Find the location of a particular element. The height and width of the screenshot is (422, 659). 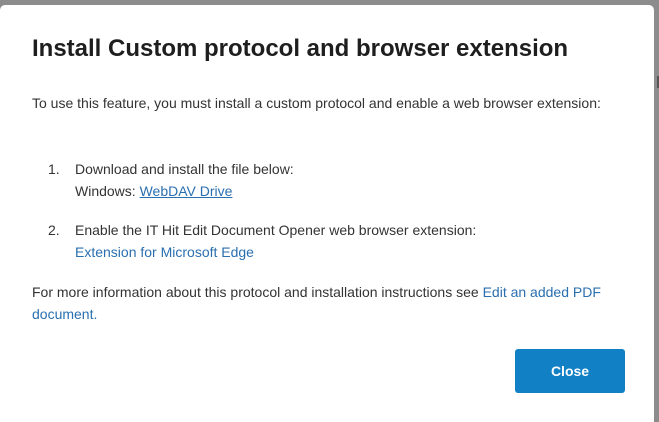

edge-extension-link: Extension for Microsoft Edge is located at coordinates (164, 252).